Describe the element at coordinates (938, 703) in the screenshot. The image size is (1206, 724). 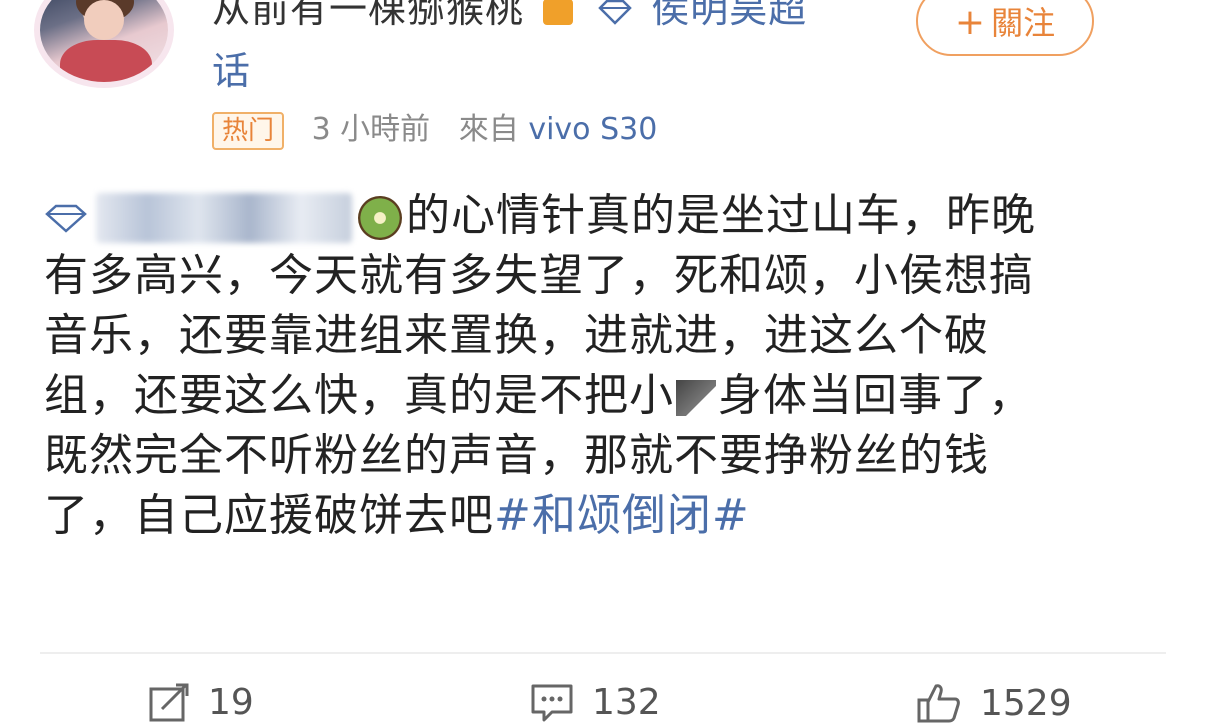
I see `like-icon` at that location.